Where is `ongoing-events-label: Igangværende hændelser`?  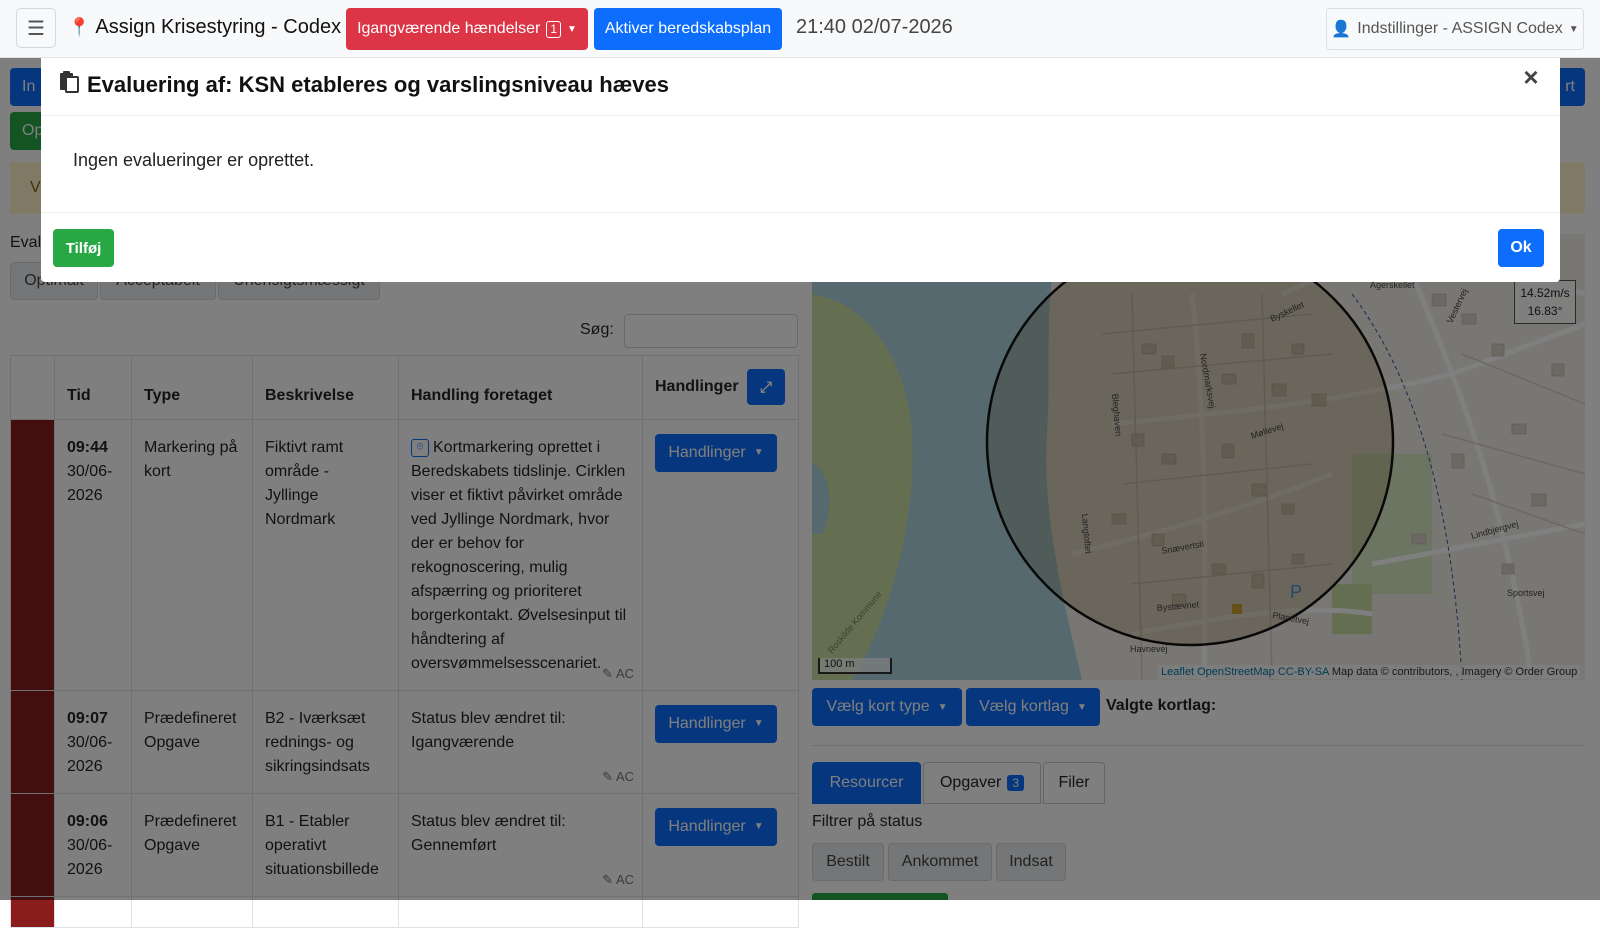
ongoing-events-label: Igangværende hændelser is located at coordinates (449, 28).